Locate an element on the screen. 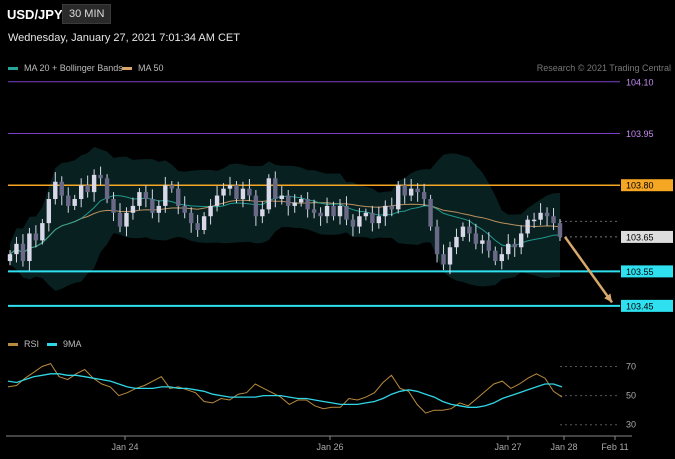  rsi-tick-2: 30 is located at coordinates (631, 425).